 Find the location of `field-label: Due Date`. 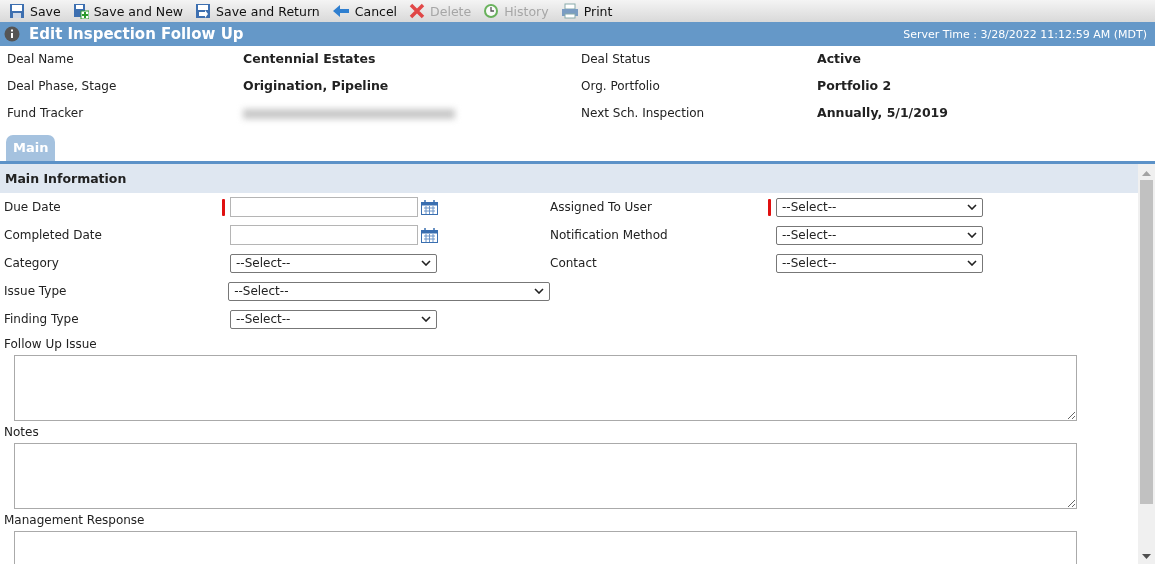

field-label: Due Date is located at coordinates (33, 207).